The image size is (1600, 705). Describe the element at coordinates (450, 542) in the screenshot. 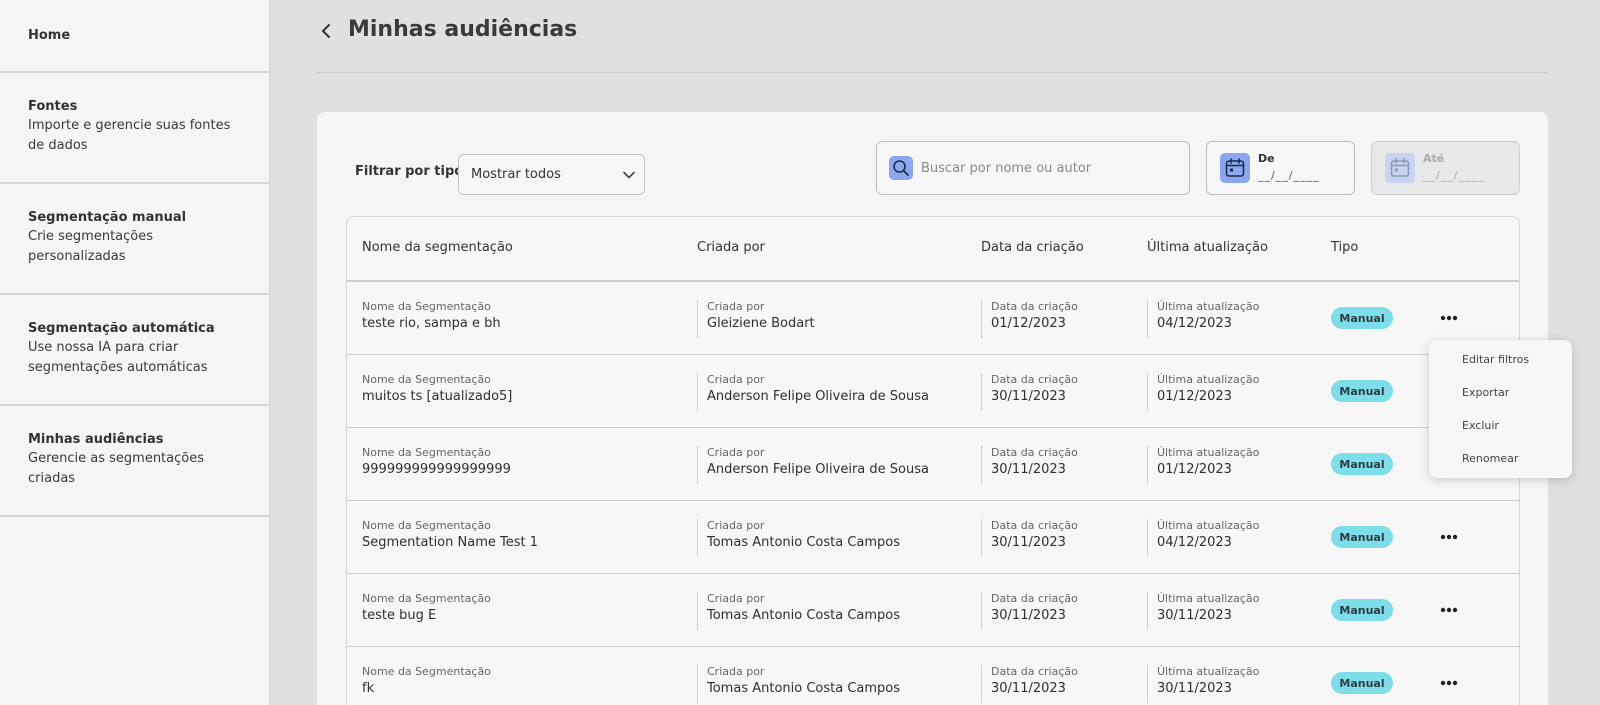

I see `cell-value: Segmentation Name Test 1` at that location.